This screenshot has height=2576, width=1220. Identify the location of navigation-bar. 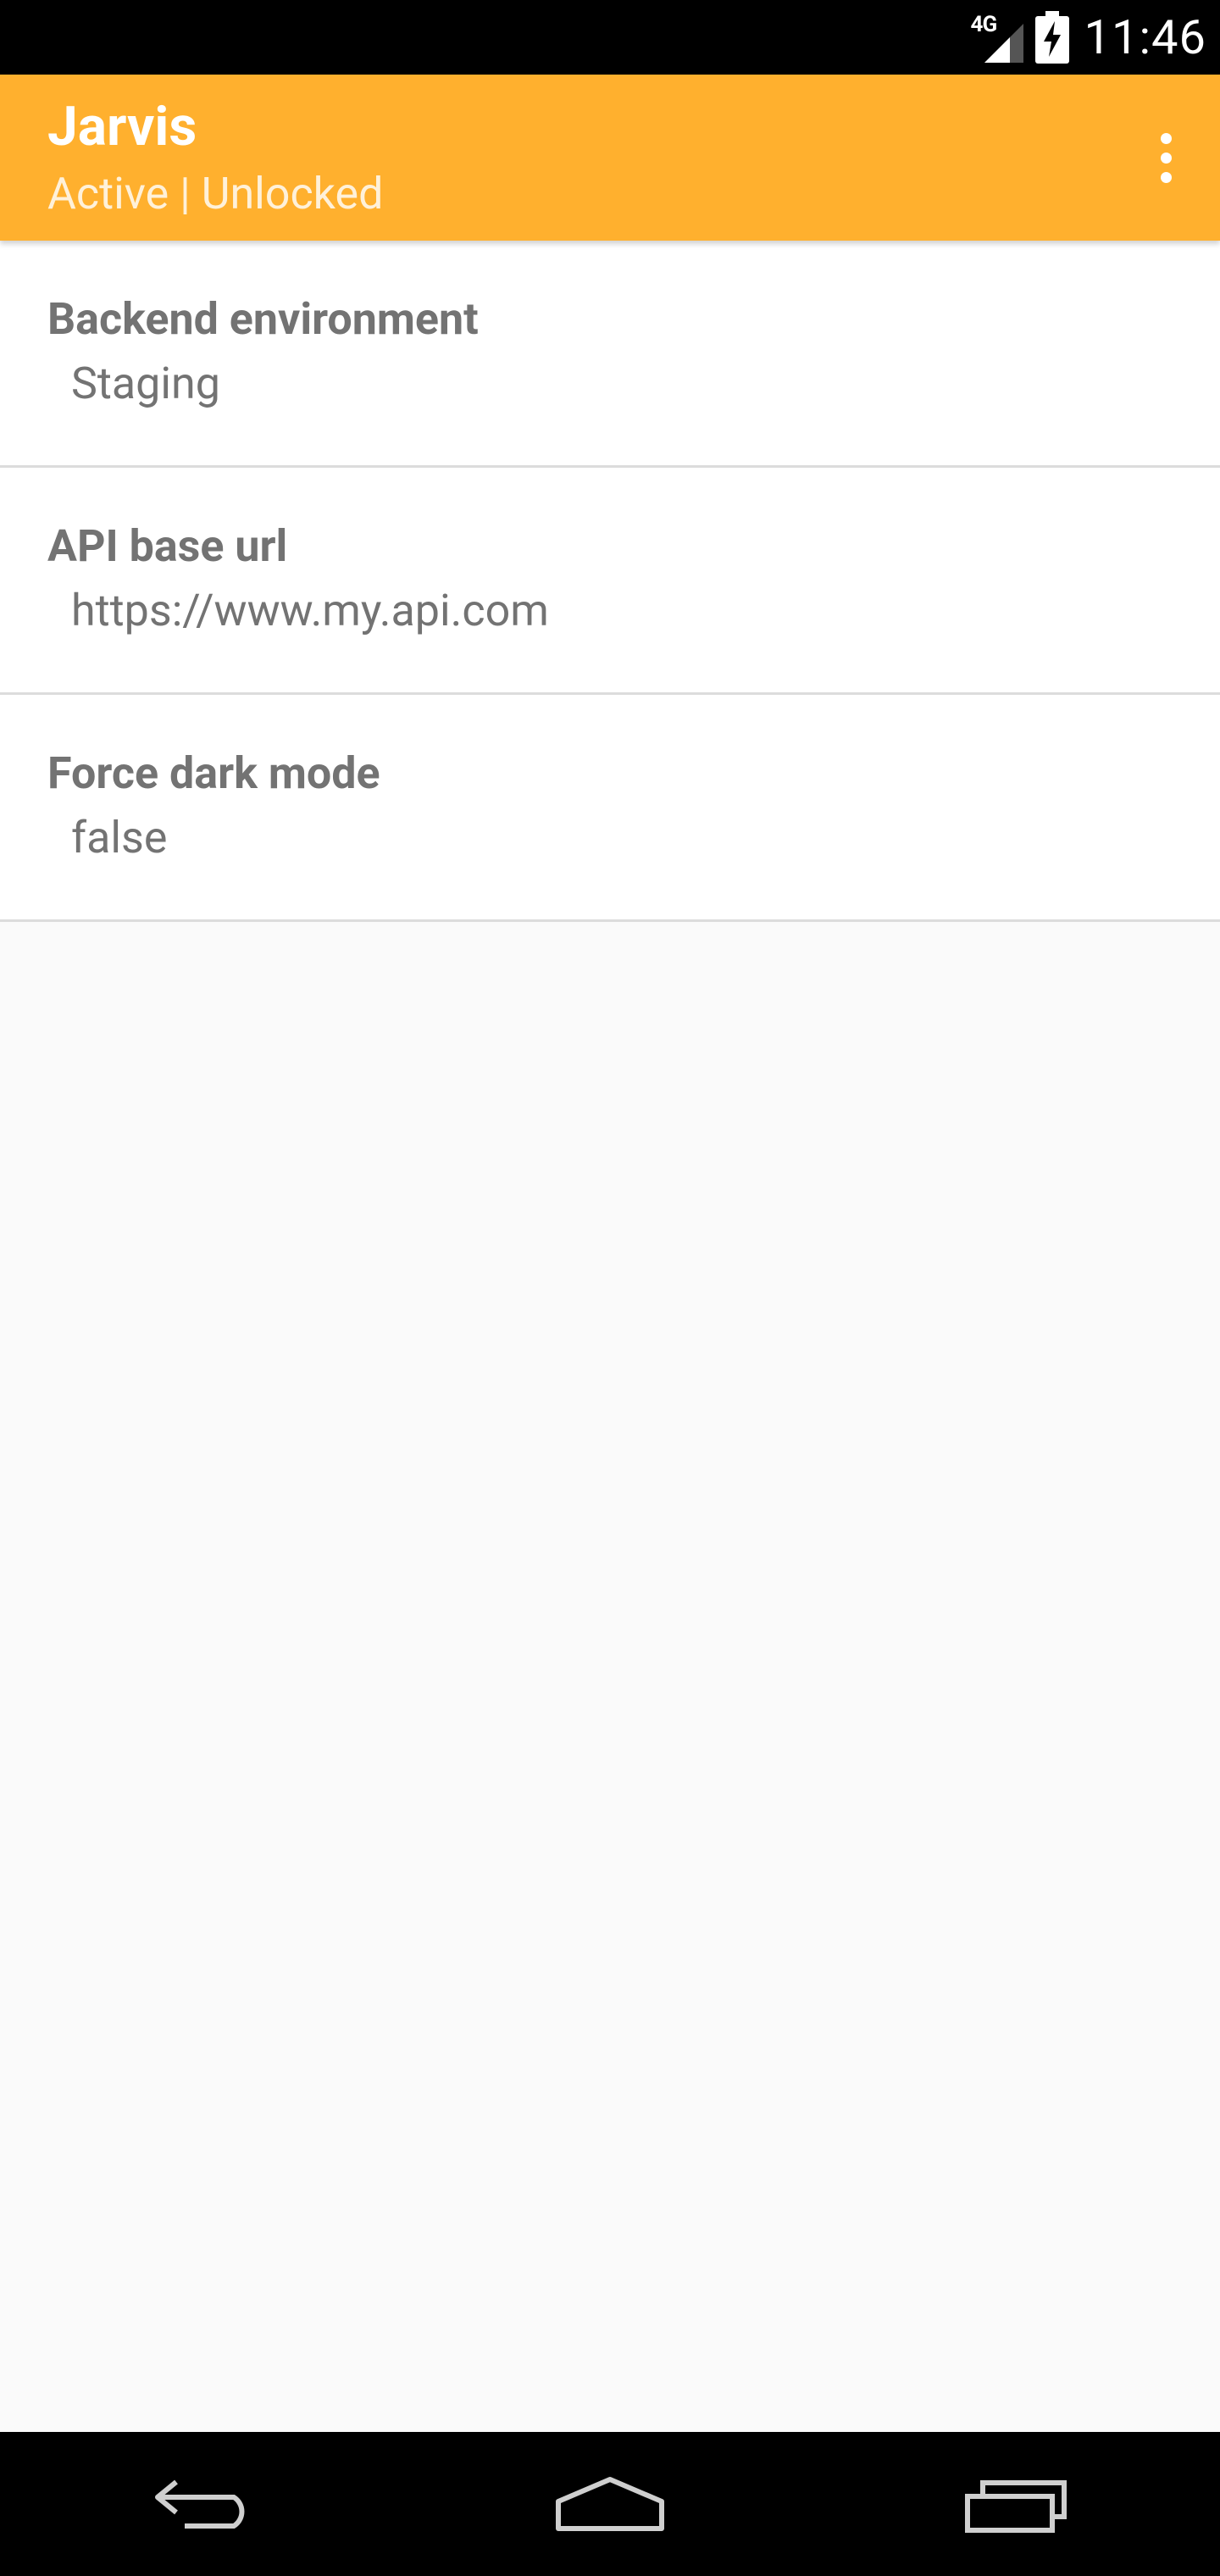
(610, 2504).